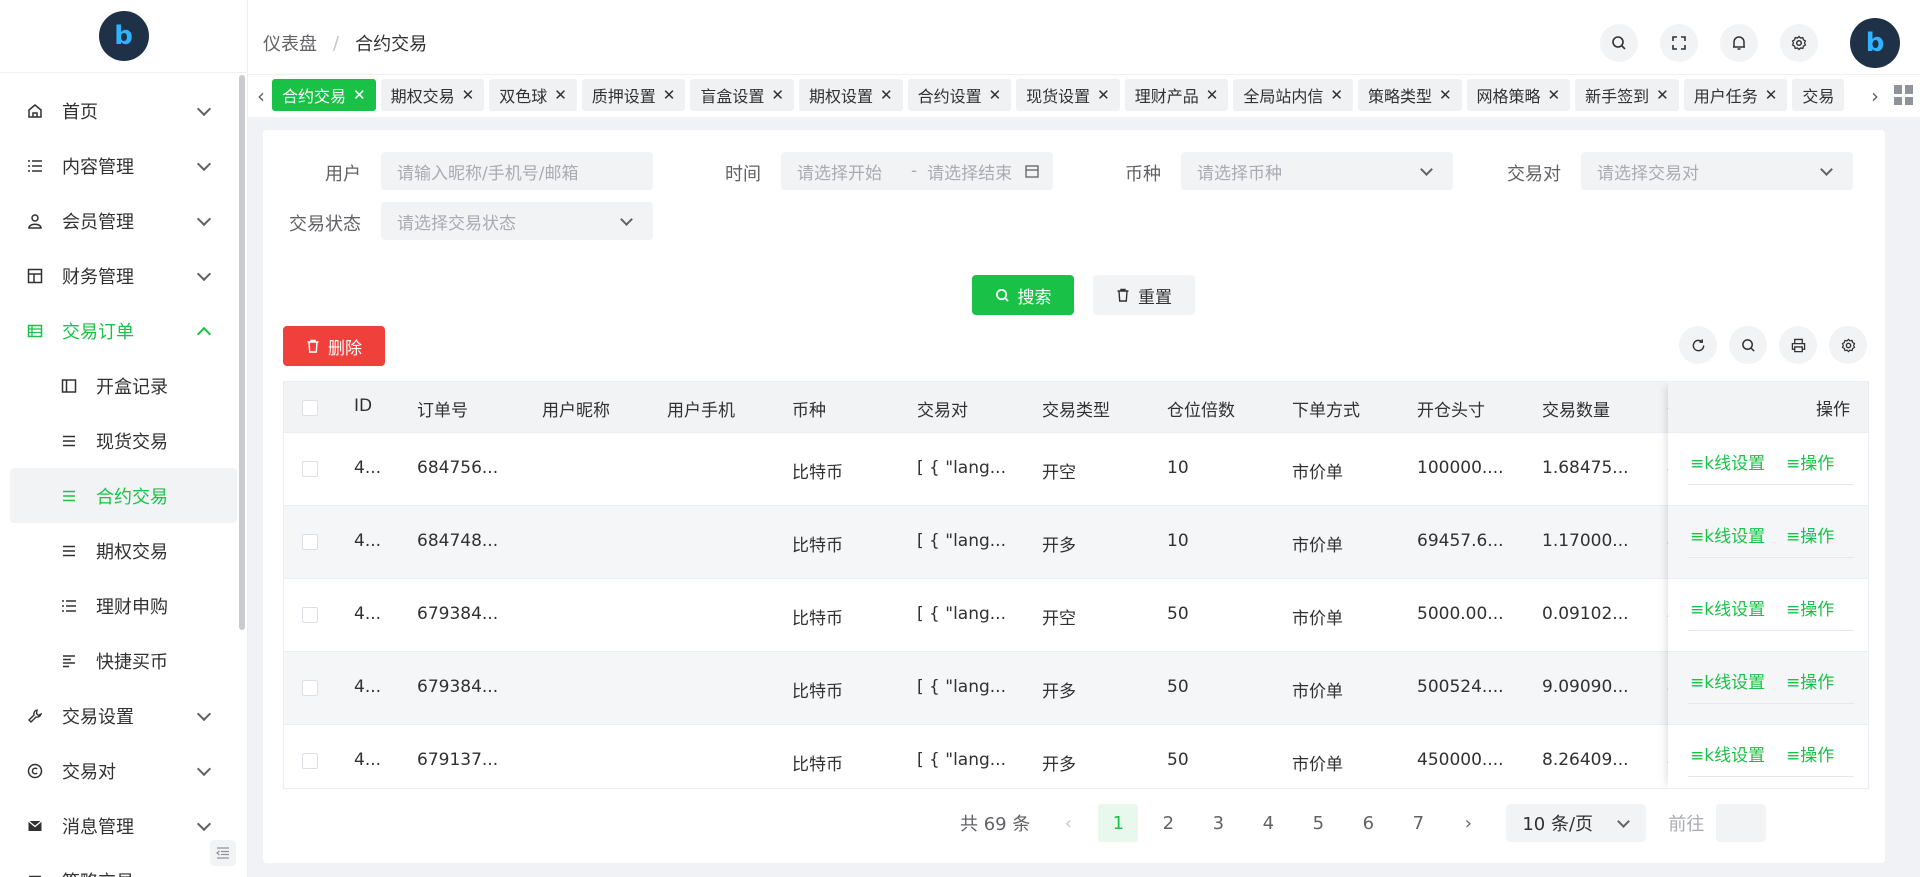 The image size is (1920, 877). What do you see at coordinates (334, 346) in the screenshot?
I see `delete-button: 删除` at bounding box center [334, 346].